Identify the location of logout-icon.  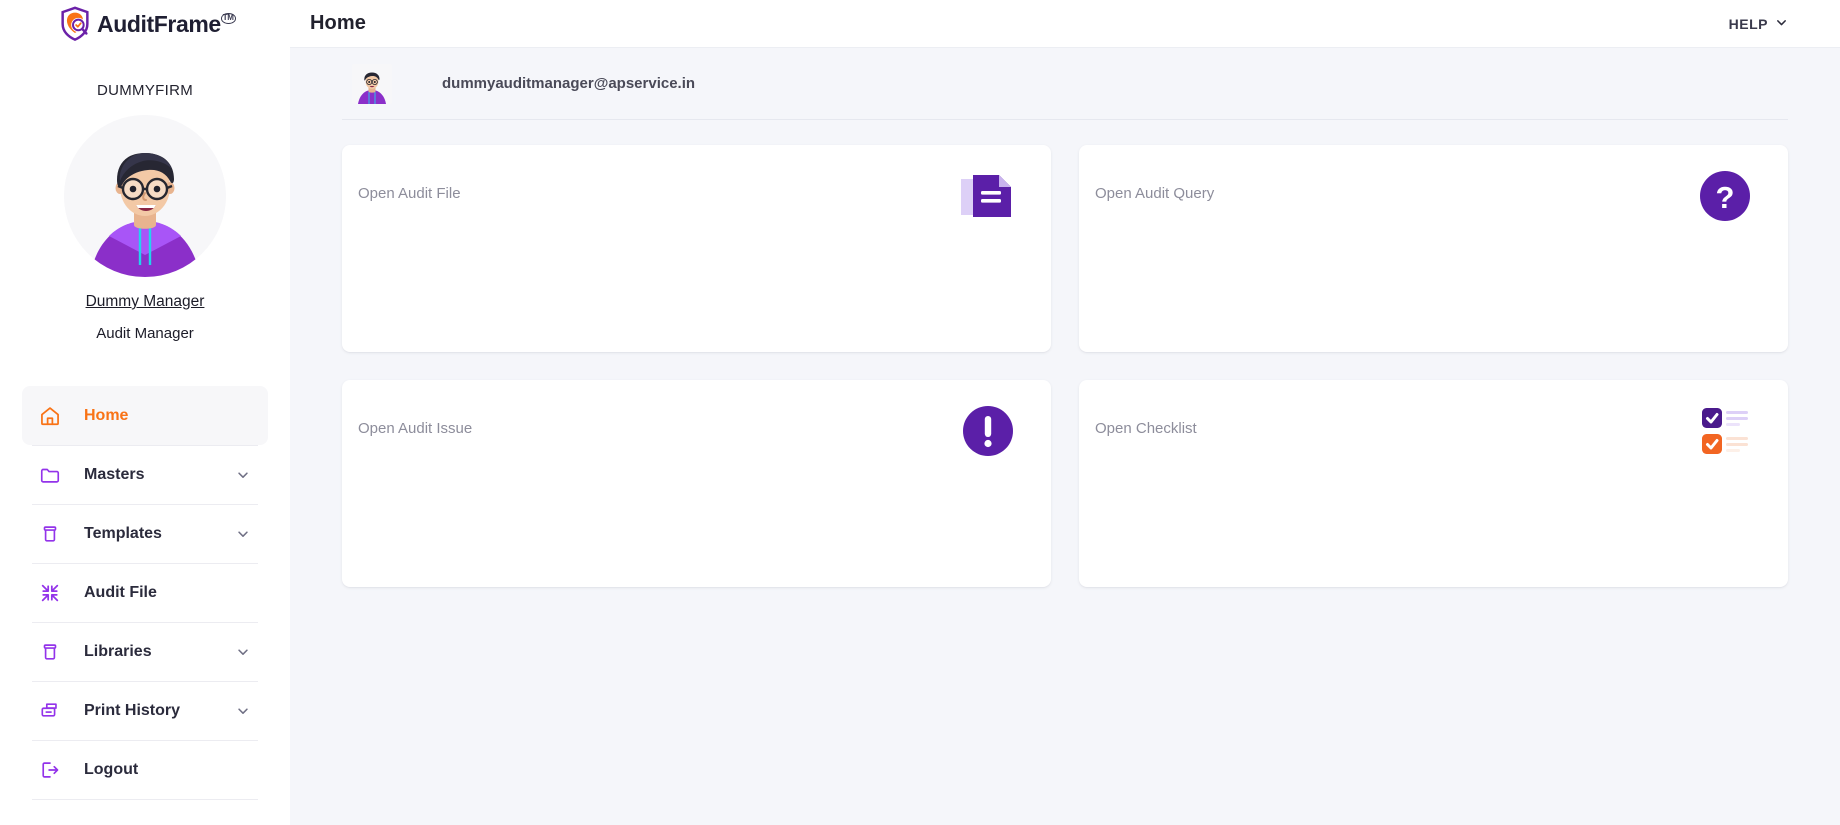
(50, 770).